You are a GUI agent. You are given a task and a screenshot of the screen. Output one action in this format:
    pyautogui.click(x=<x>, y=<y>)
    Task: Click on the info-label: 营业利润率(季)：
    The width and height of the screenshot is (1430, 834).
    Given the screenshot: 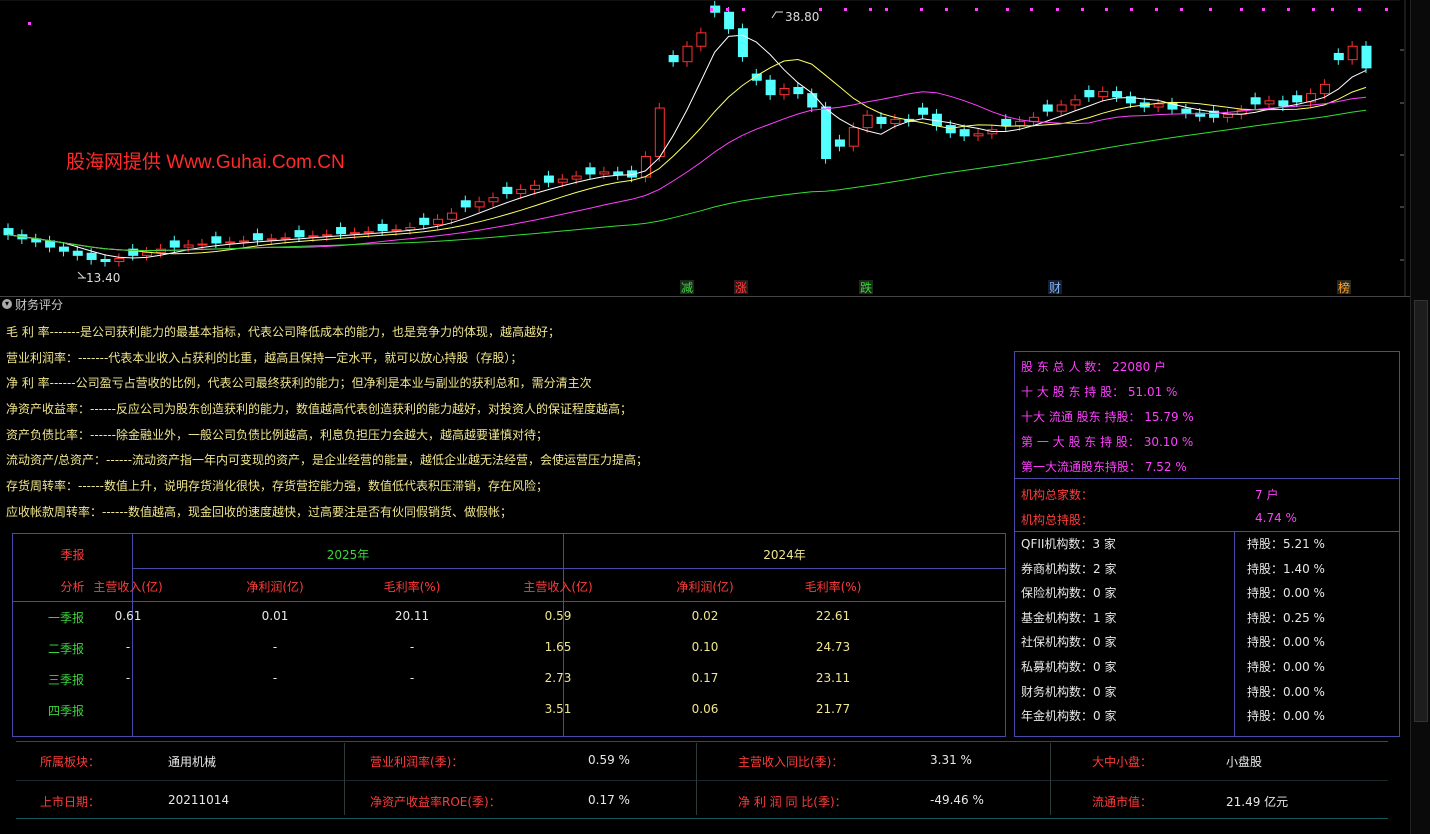 What is the action you would take?
    pyautogui.click(x=417, y=762)
    